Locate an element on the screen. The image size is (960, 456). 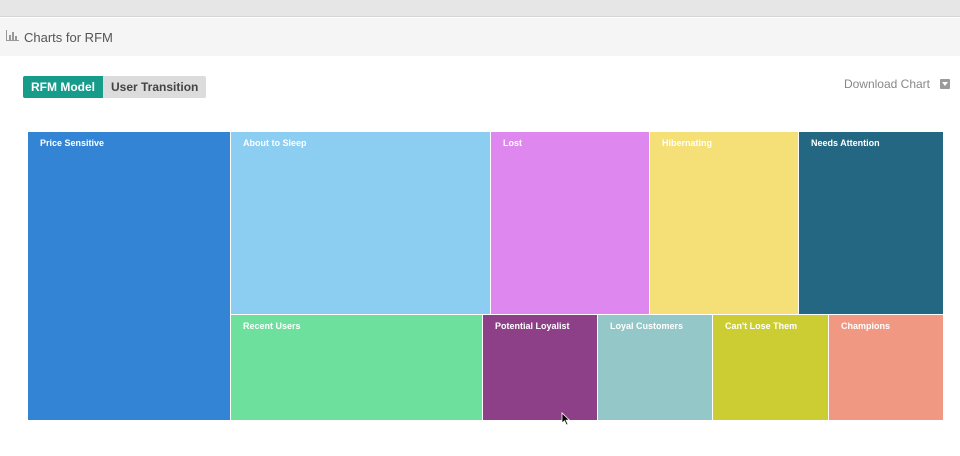
treemap-cell-label: Lost is located at coordinates (512, 143).